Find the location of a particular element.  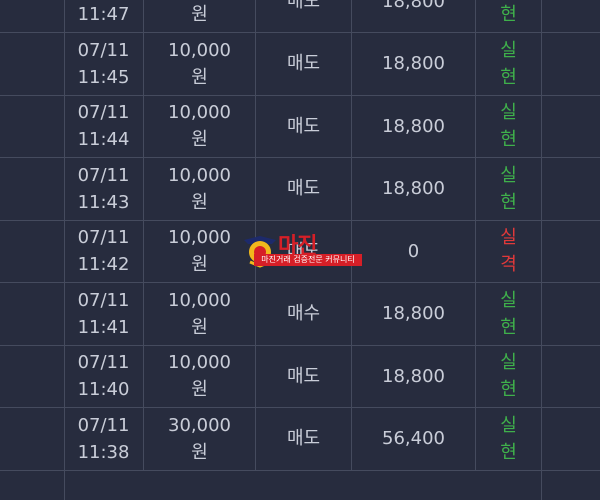

amount-cell-amount: 30,000 is located at coordinates (199, 425).